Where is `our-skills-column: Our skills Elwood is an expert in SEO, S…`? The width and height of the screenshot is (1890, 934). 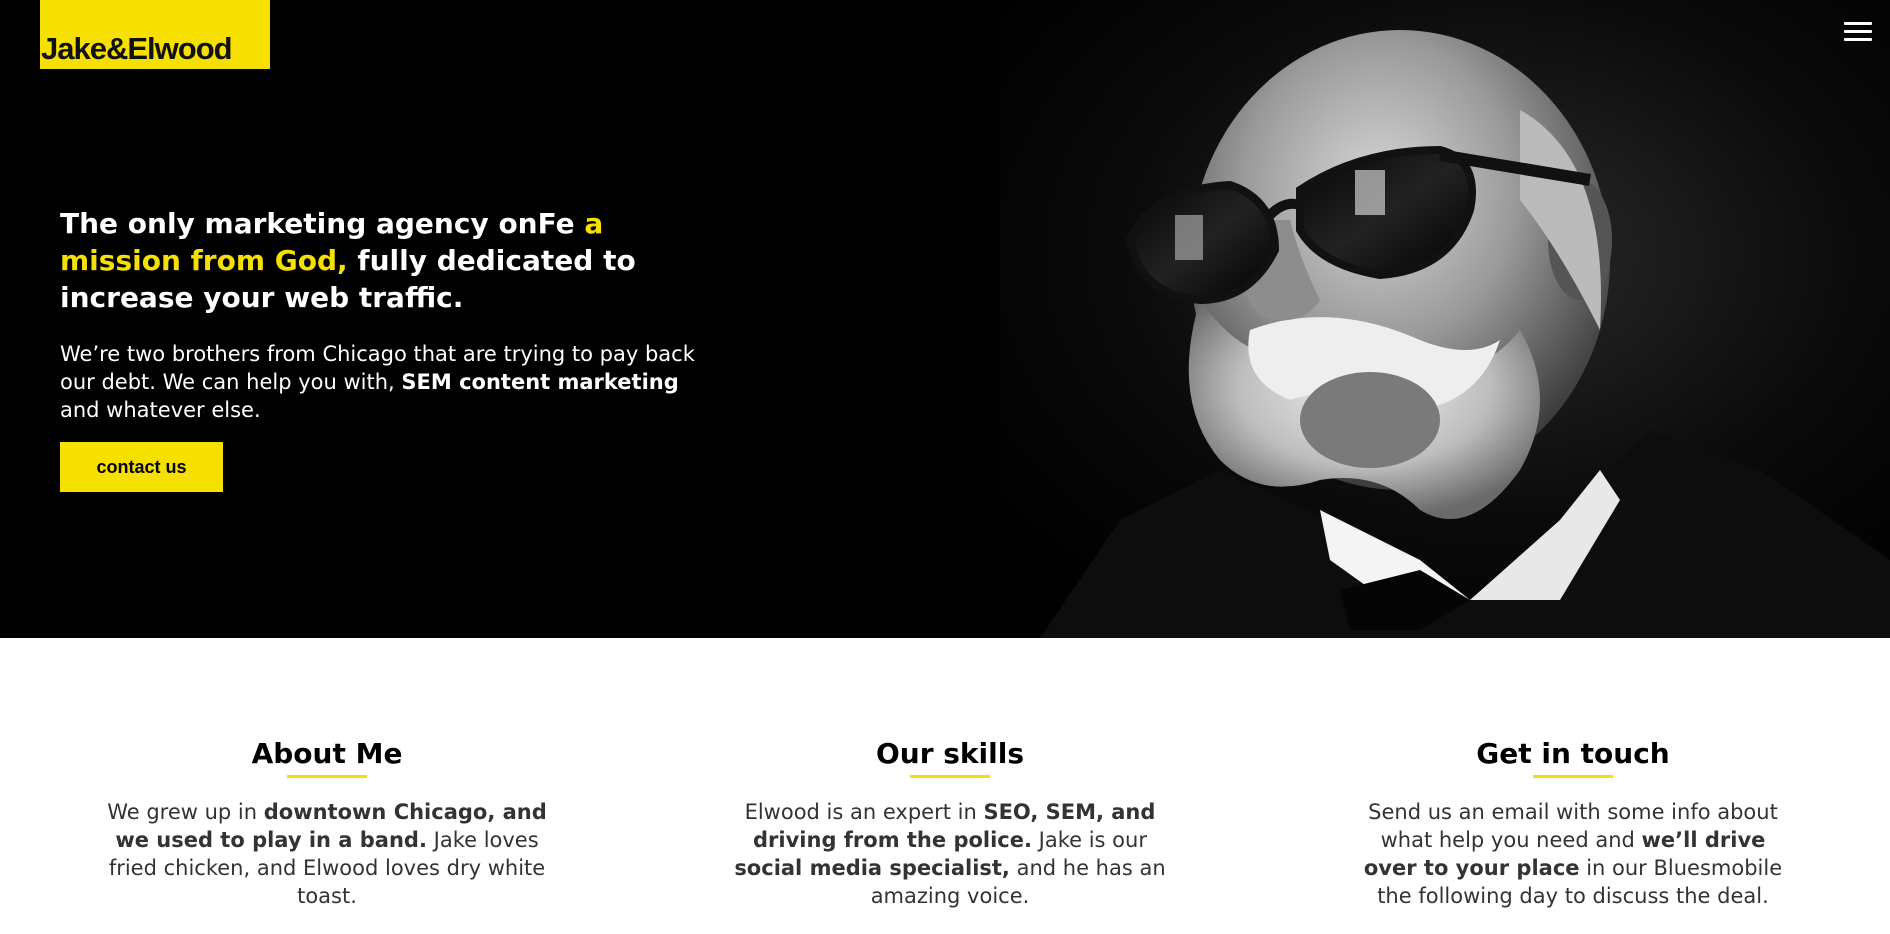 our-skills-column: Our skills Elwood is an expert in SEO, S… is located at coordinates (950, 823).